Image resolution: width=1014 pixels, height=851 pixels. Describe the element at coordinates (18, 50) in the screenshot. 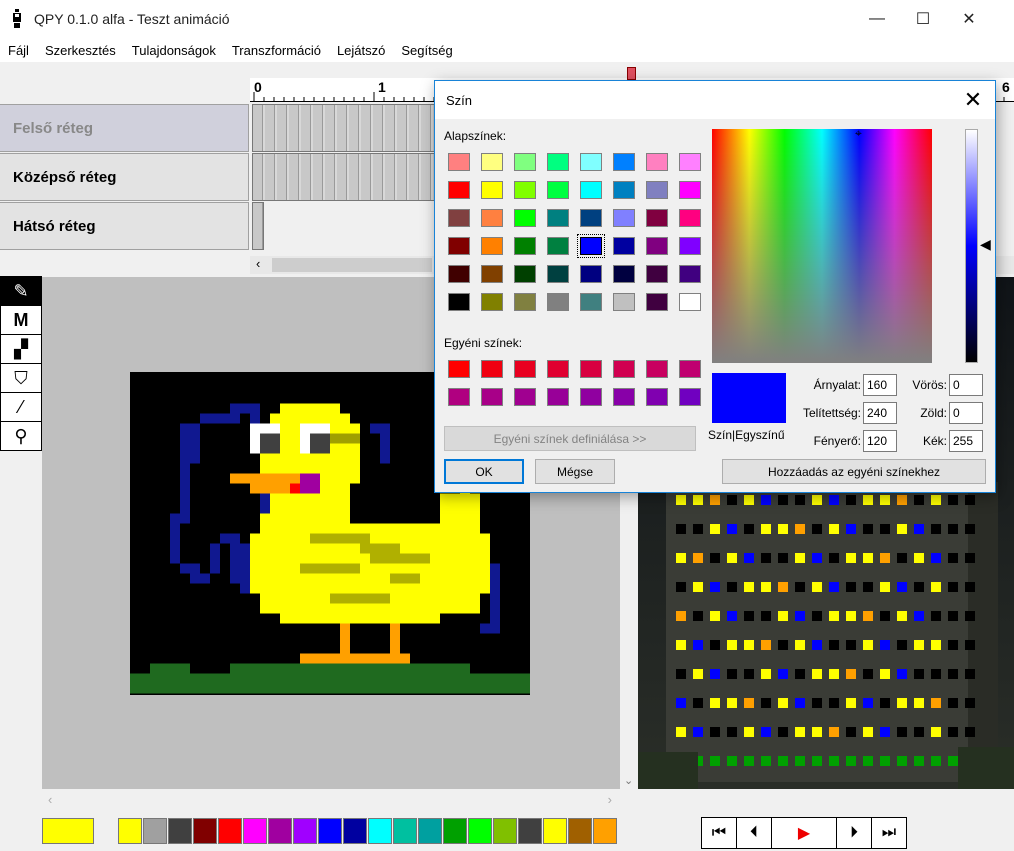

I see `menu-file: Fájl` at that location.